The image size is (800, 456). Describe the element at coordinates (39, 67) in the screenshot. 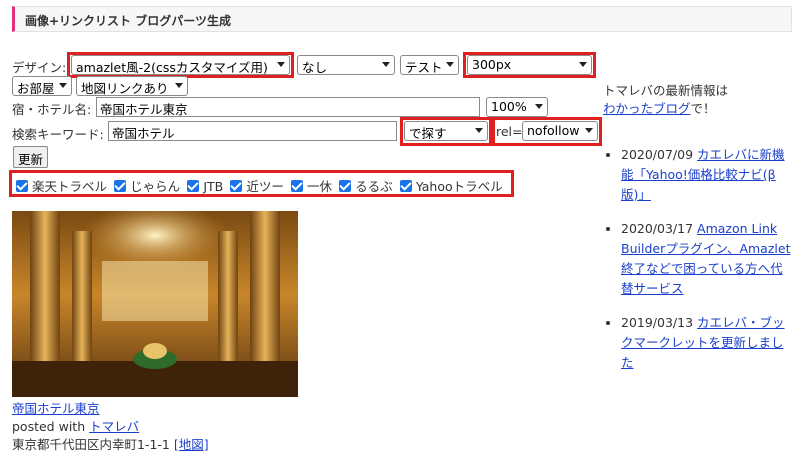

I see `design-label: デザイン:` at that location.